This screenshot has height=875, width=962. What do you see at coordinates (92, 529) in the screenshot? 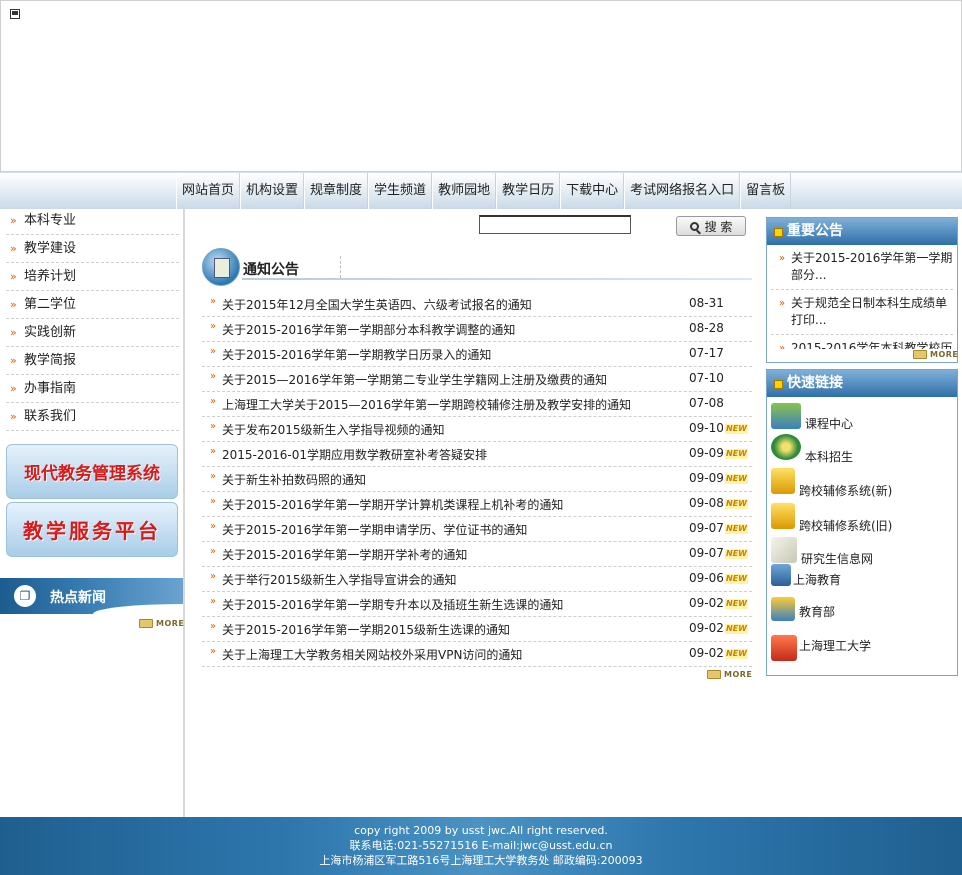
I see `teaching-service-button: 教学服务平台` at bounding box center [92, 529].